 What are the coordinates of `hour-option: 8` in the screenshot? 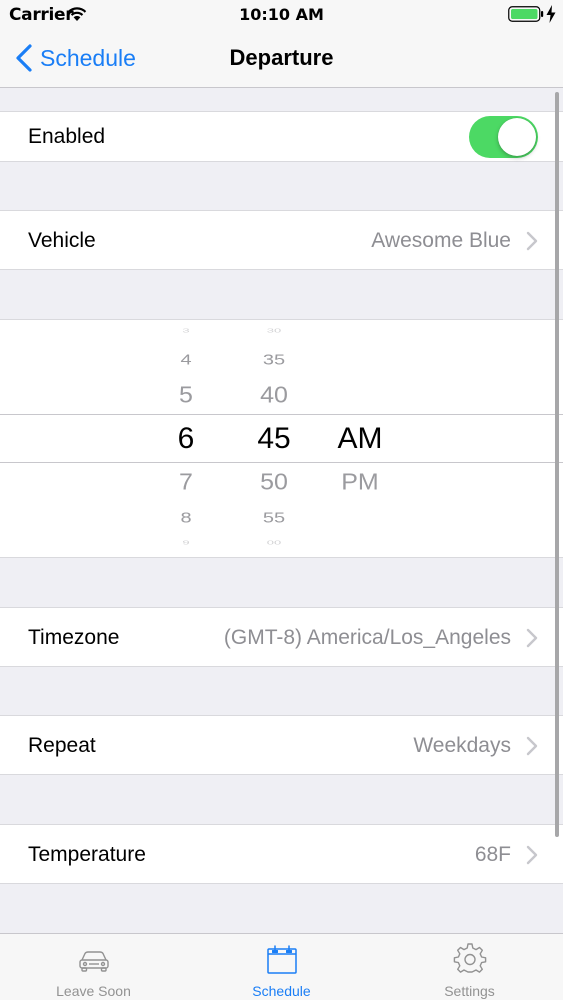 It's located at (186, 518).